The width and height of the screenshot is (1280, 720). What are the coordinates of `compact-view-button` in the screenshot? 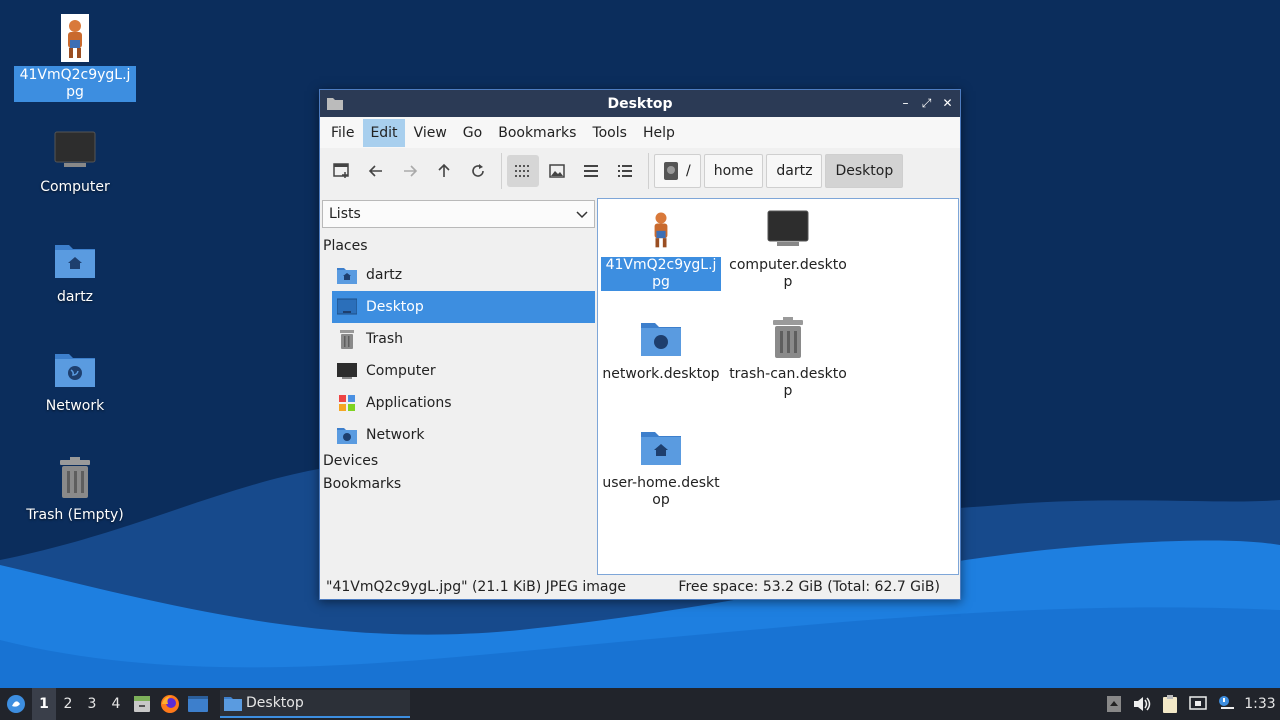 It's located at (591, 171).